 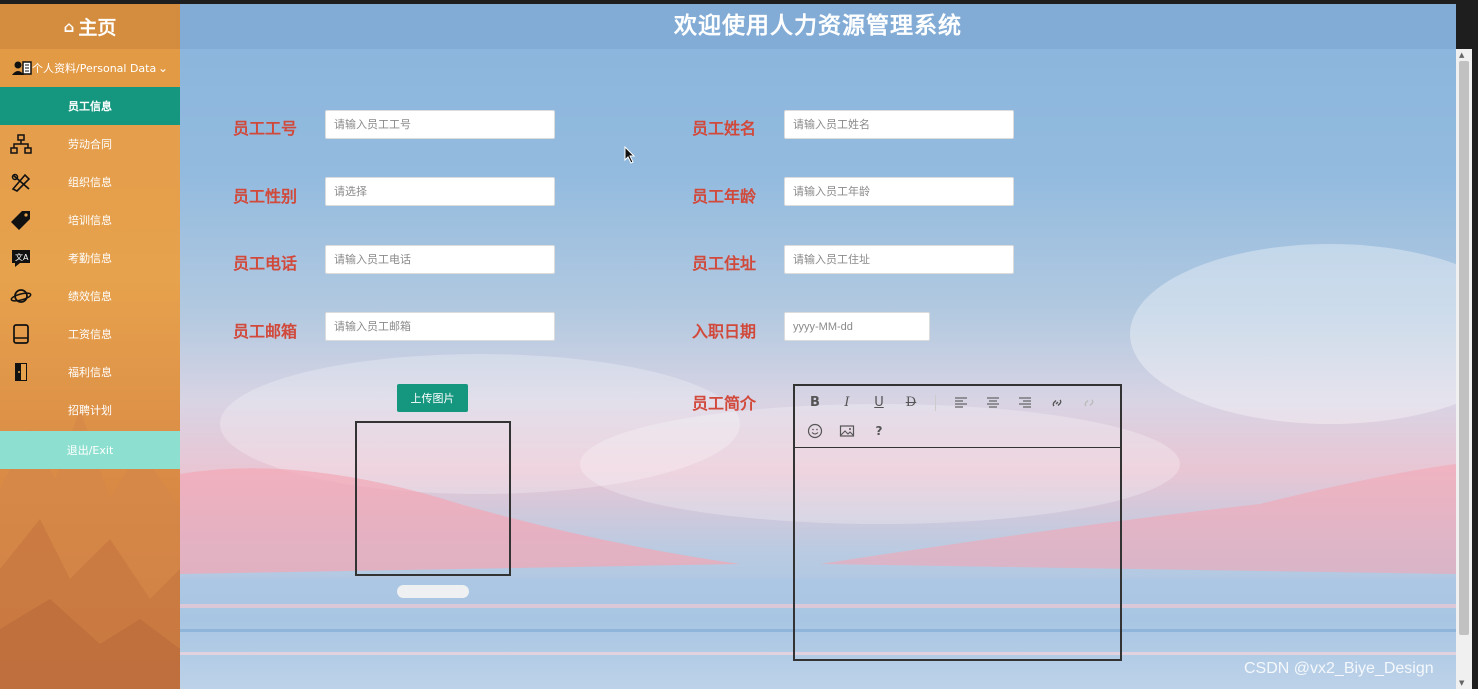 What do you see at coordinates (440, 124) in the screenshot?
I see `emp-no-input` at bounding box center [440, 124].